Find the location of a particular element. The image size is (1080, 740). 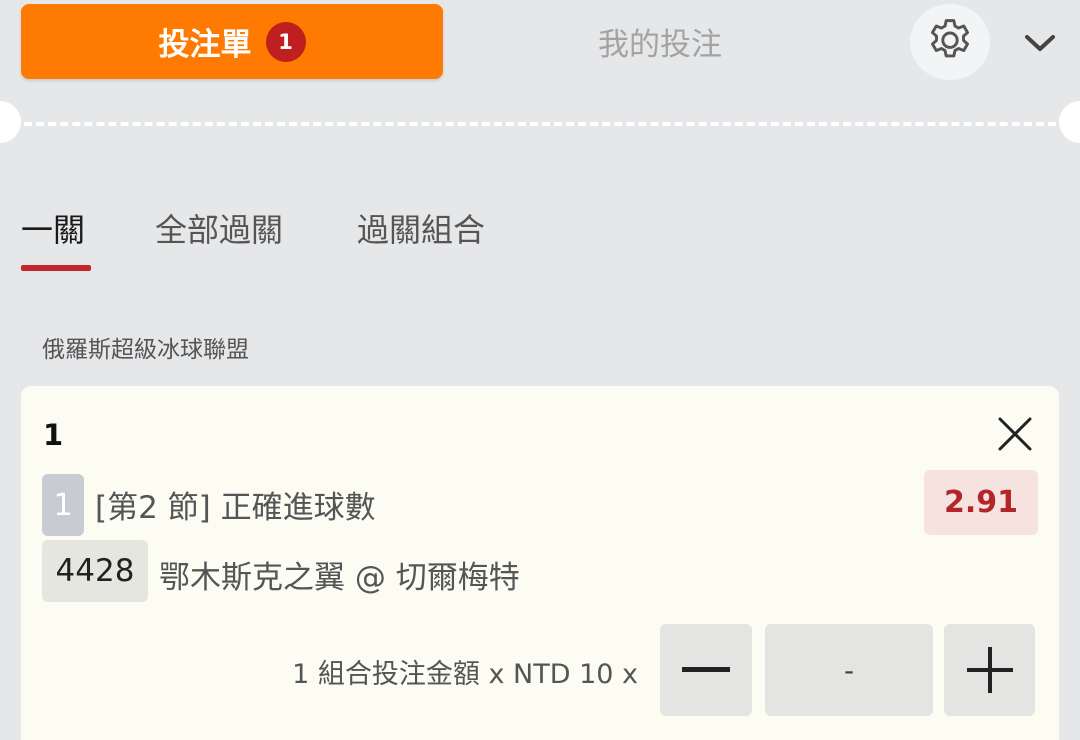

stake-label: 1 組合投注金額 x NTD 10 x is located at coordinates (465, 674).